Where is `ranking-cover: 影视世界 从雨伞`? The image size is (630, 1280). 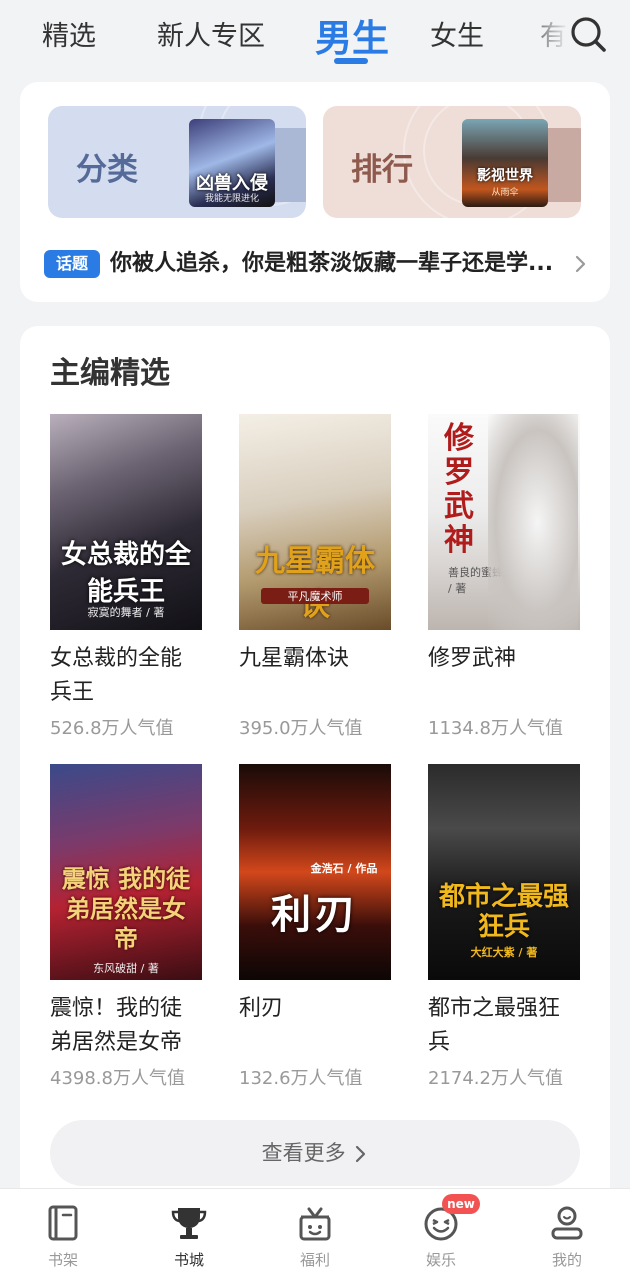 ranking-cover: 影视世界 从雨伞 is located at coordinates (505, 163).